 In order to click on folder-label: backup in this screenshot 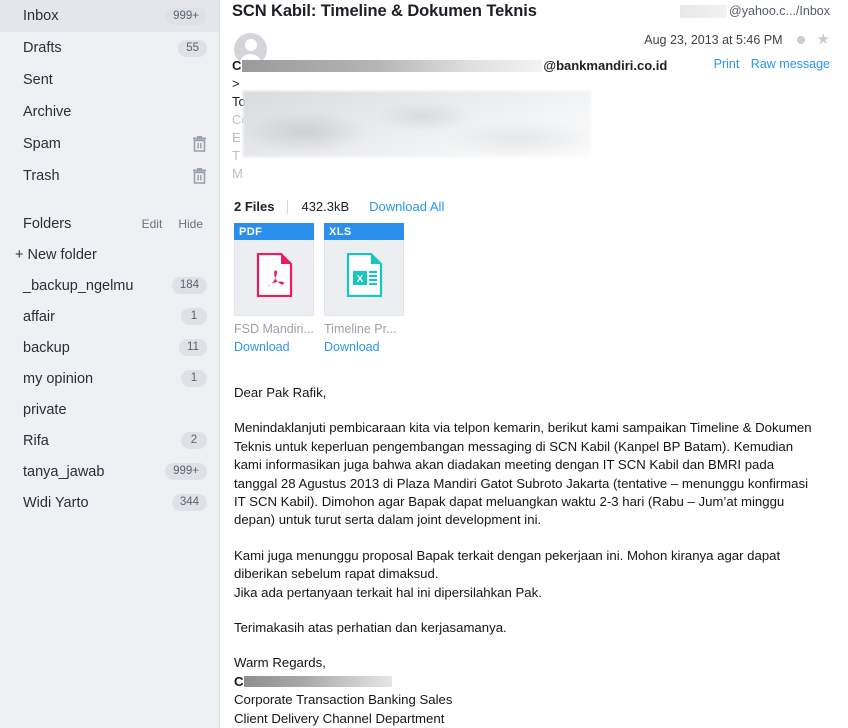, I will do `click(46, 347)`.